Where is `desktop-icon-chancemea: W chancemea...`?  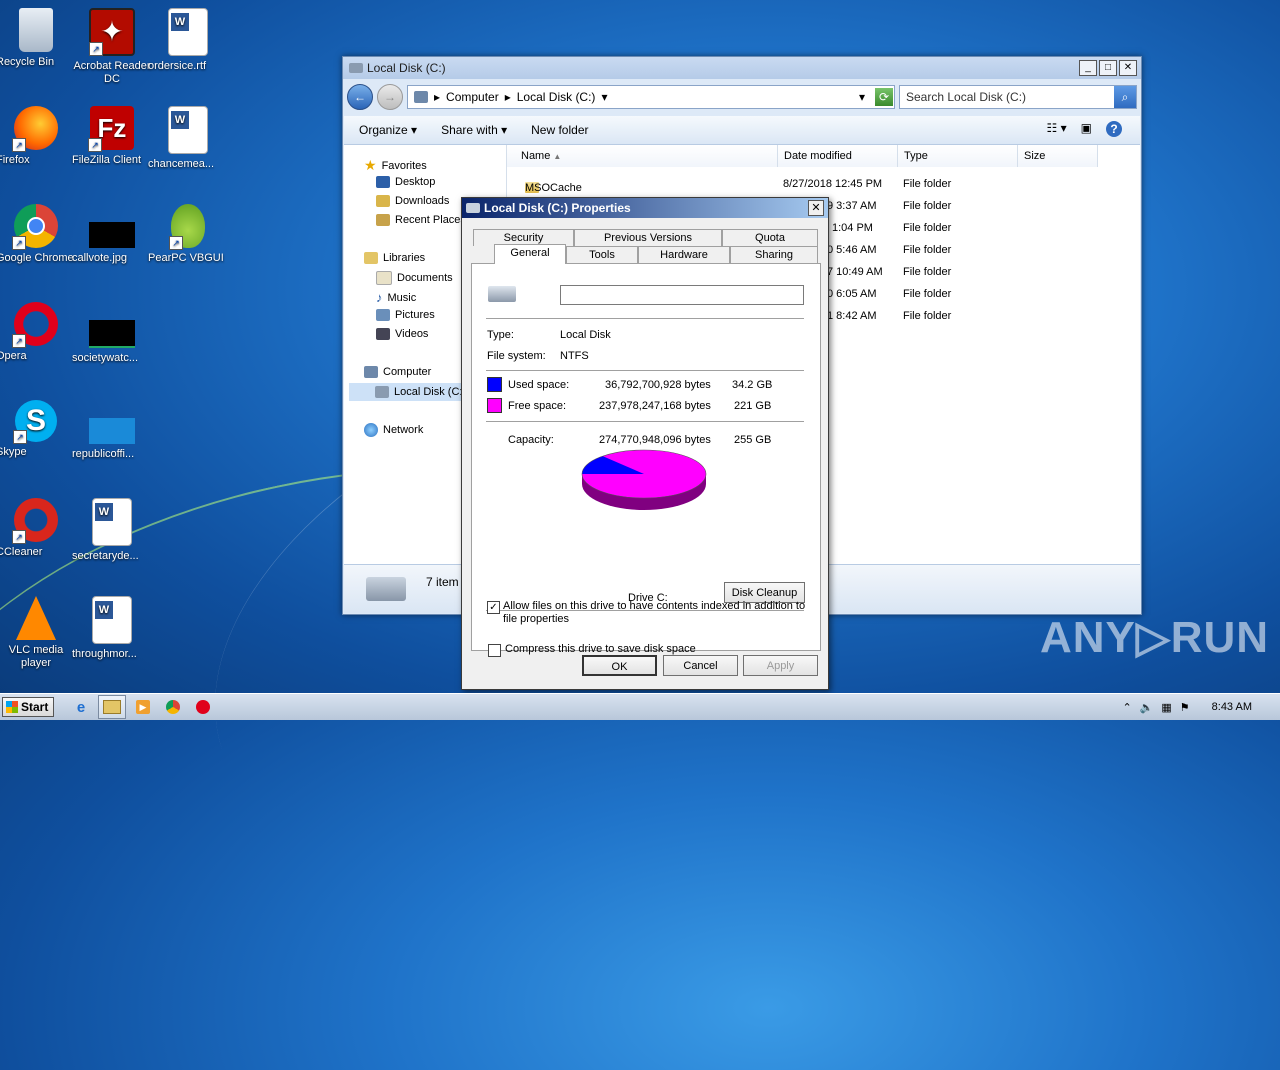
desktop-icon-chancemea: W chancemea... is located at coordinates (188, 138).